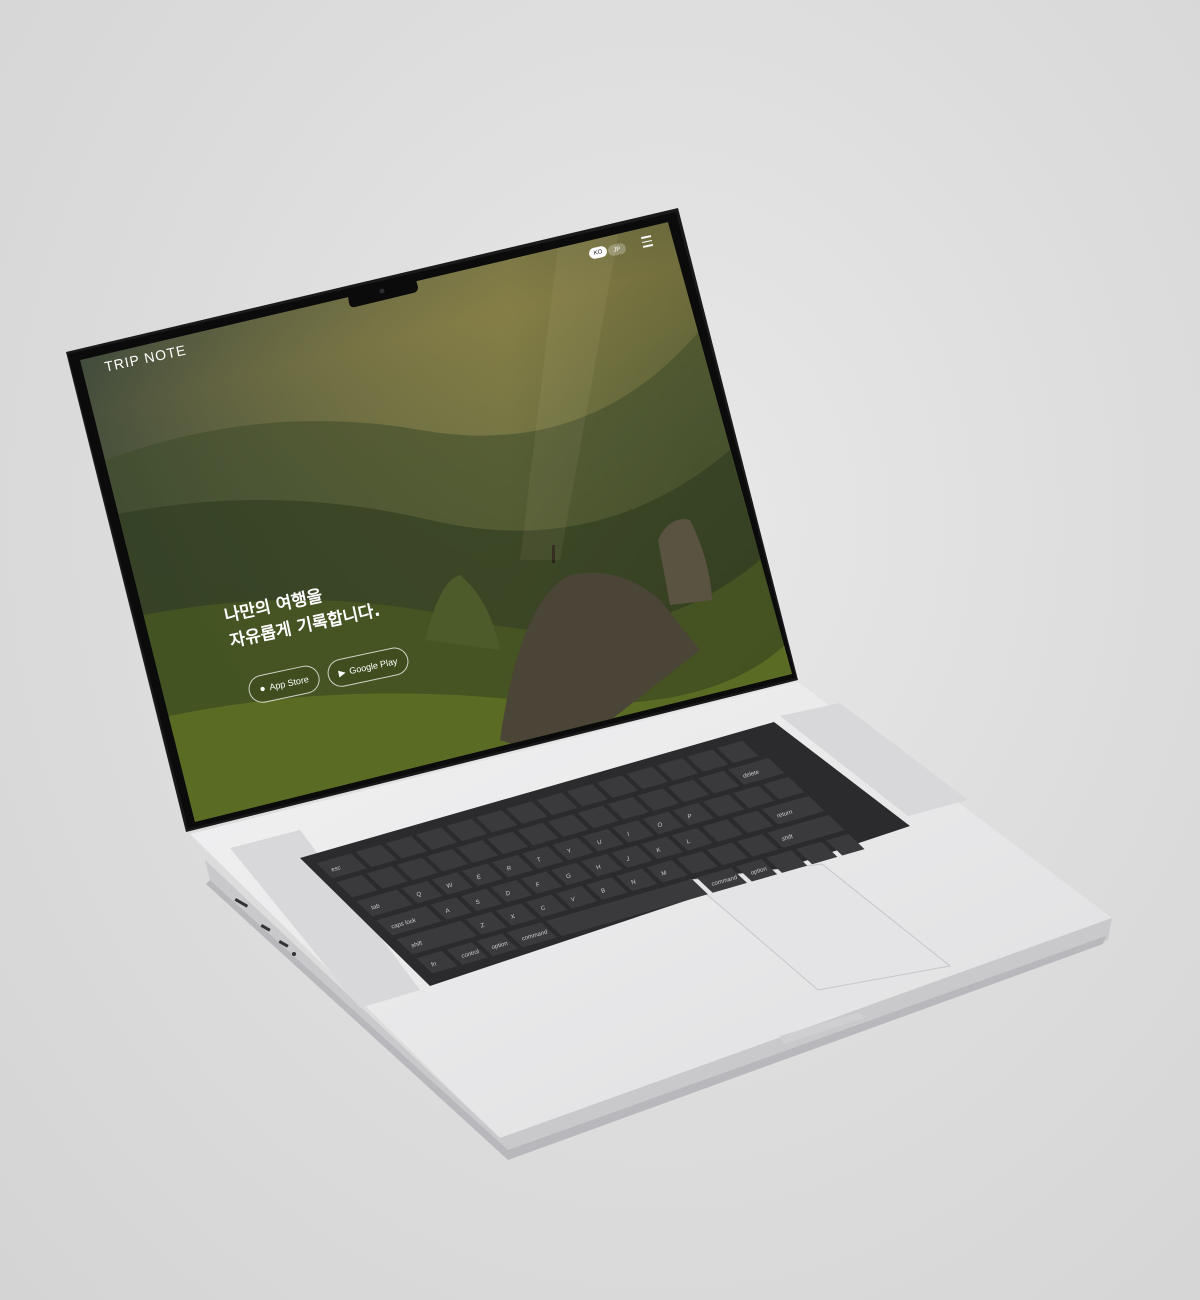  I want to click on apple-icon: ●, so click(262, 688).